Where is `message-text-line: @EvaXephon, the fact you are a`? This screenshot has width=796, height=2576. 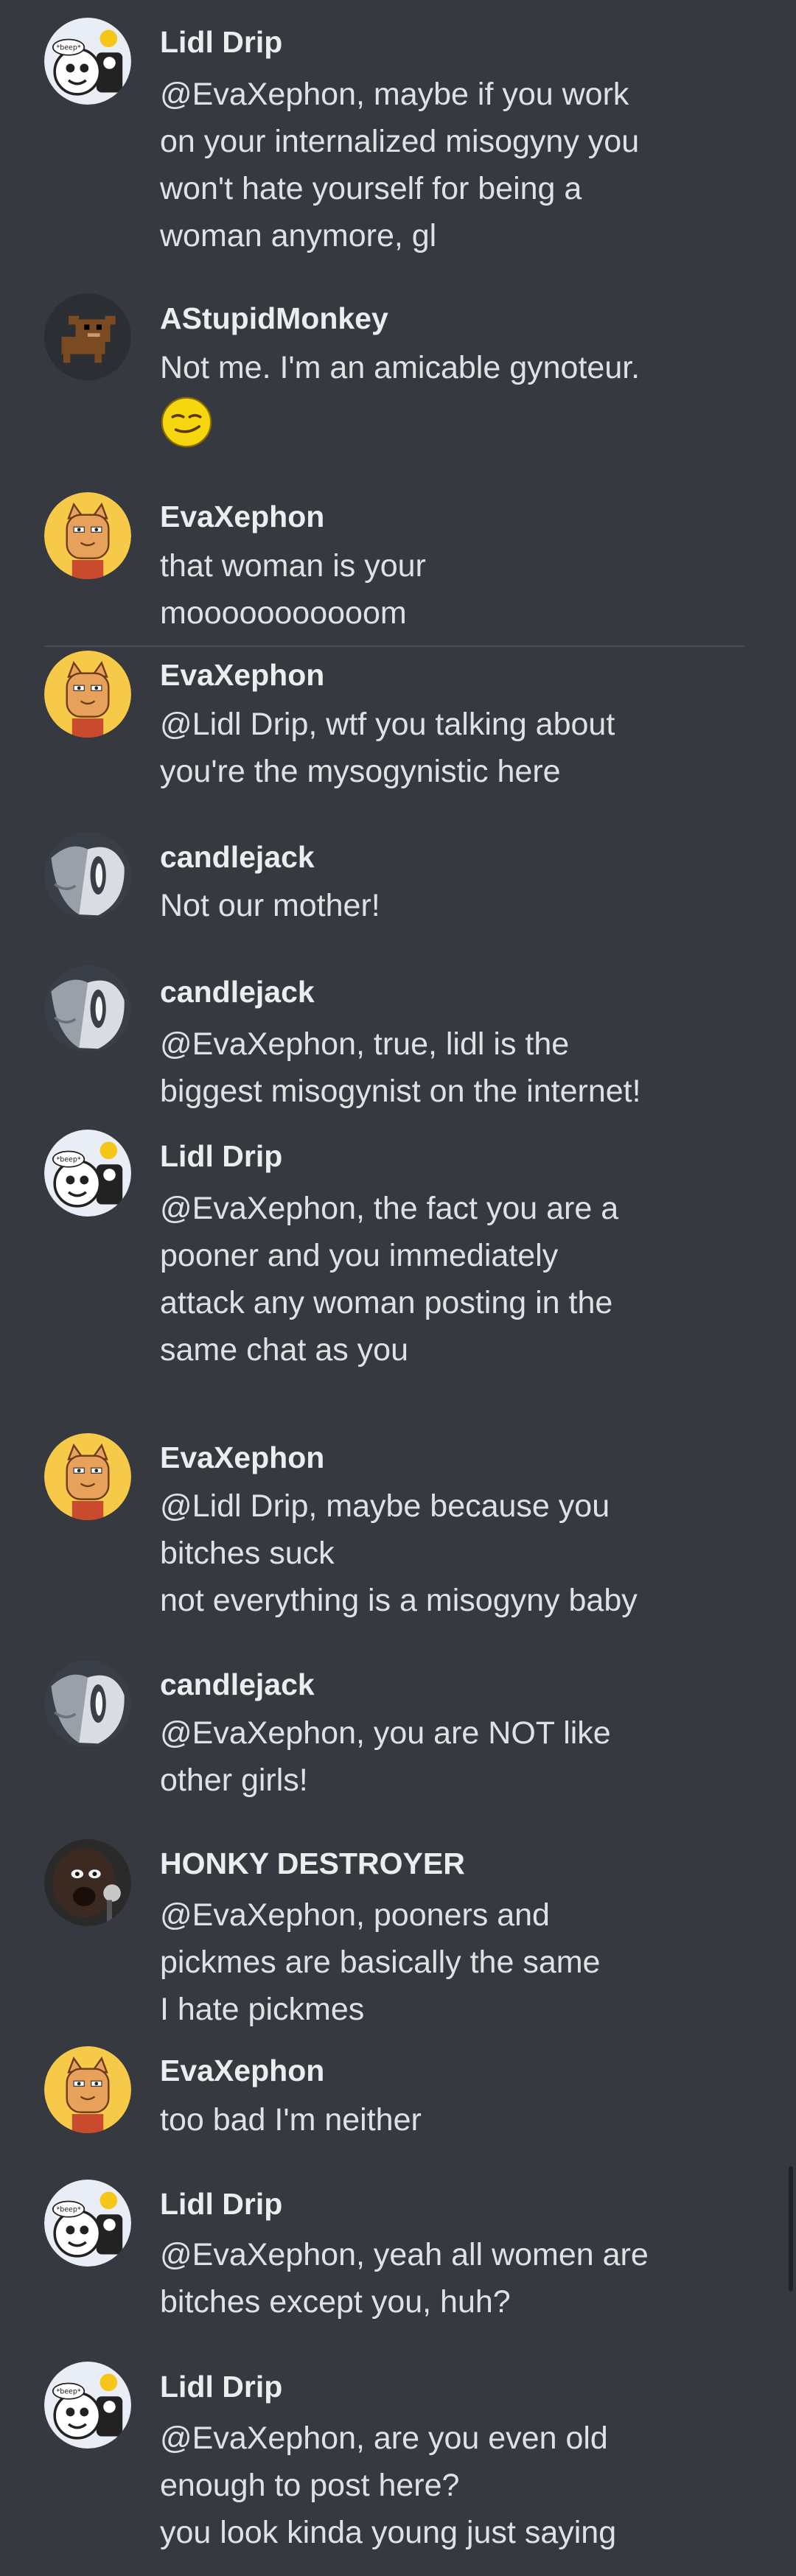 message-text-line: @EvaXephon, the fact you are a is located at coordinates (389, 1208).